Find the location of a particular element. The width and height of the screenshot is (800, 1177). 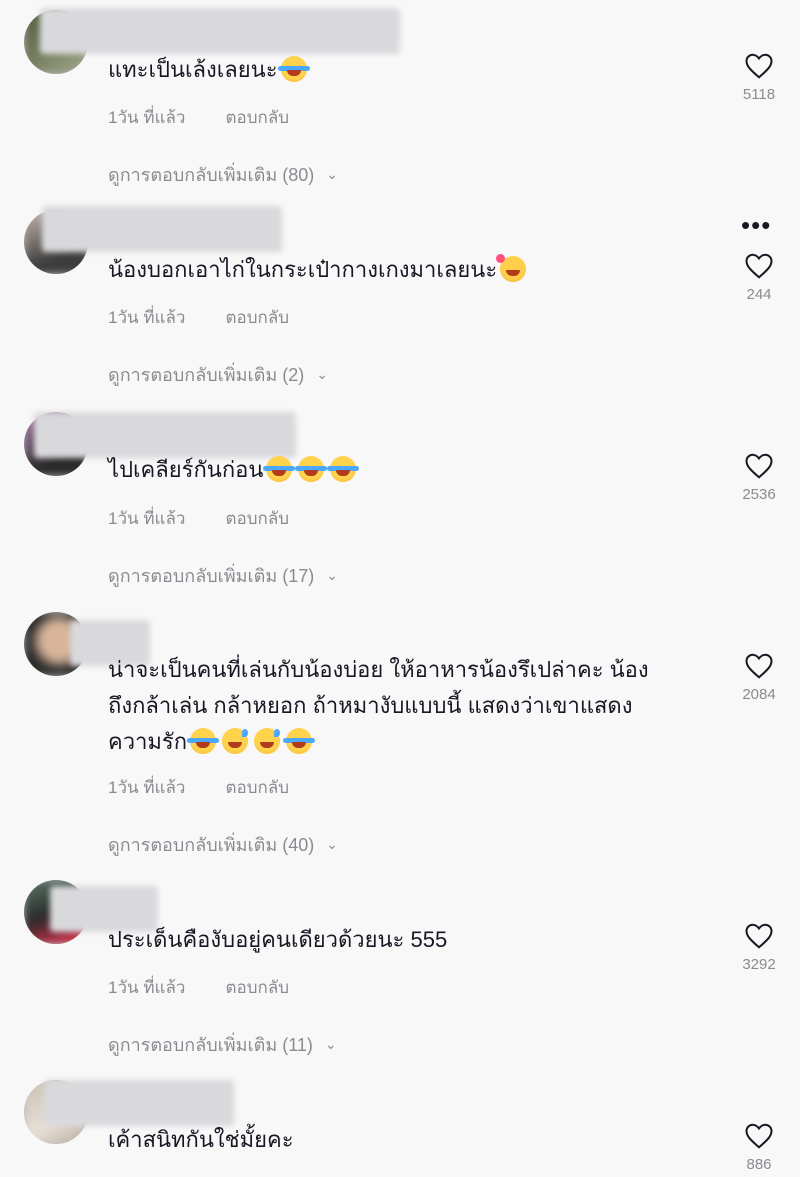

view-more-replies: ดูการตอบกลับเพิ่มเติม (40) ⌄ is located at coordinates (223, 844).